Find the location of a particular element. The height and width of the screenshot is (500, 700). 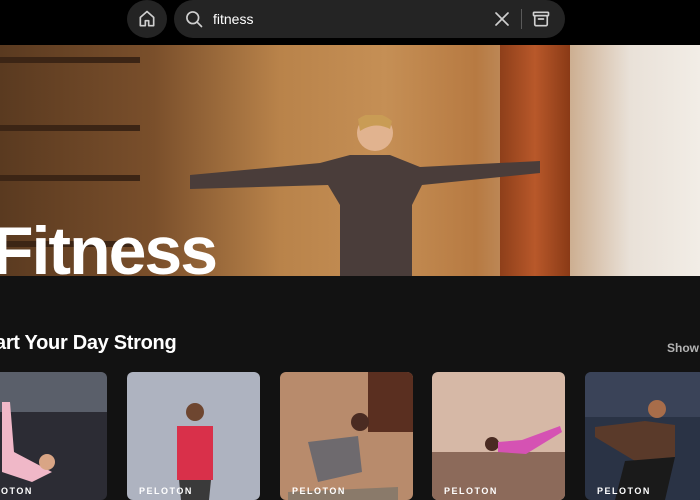

divider is located at coordinates (521, 19).